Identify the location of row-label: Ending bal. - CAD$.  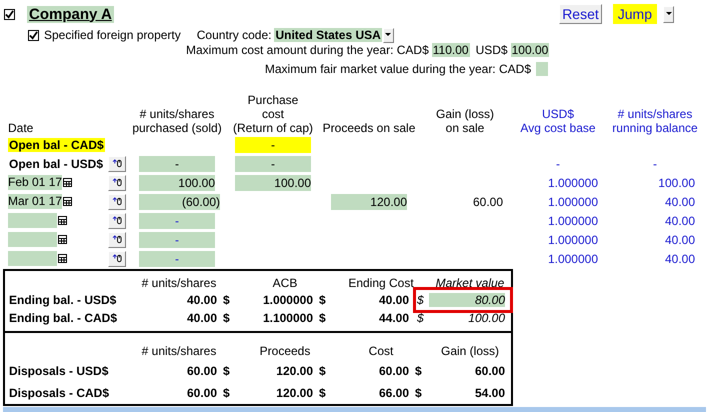
(63, 318).